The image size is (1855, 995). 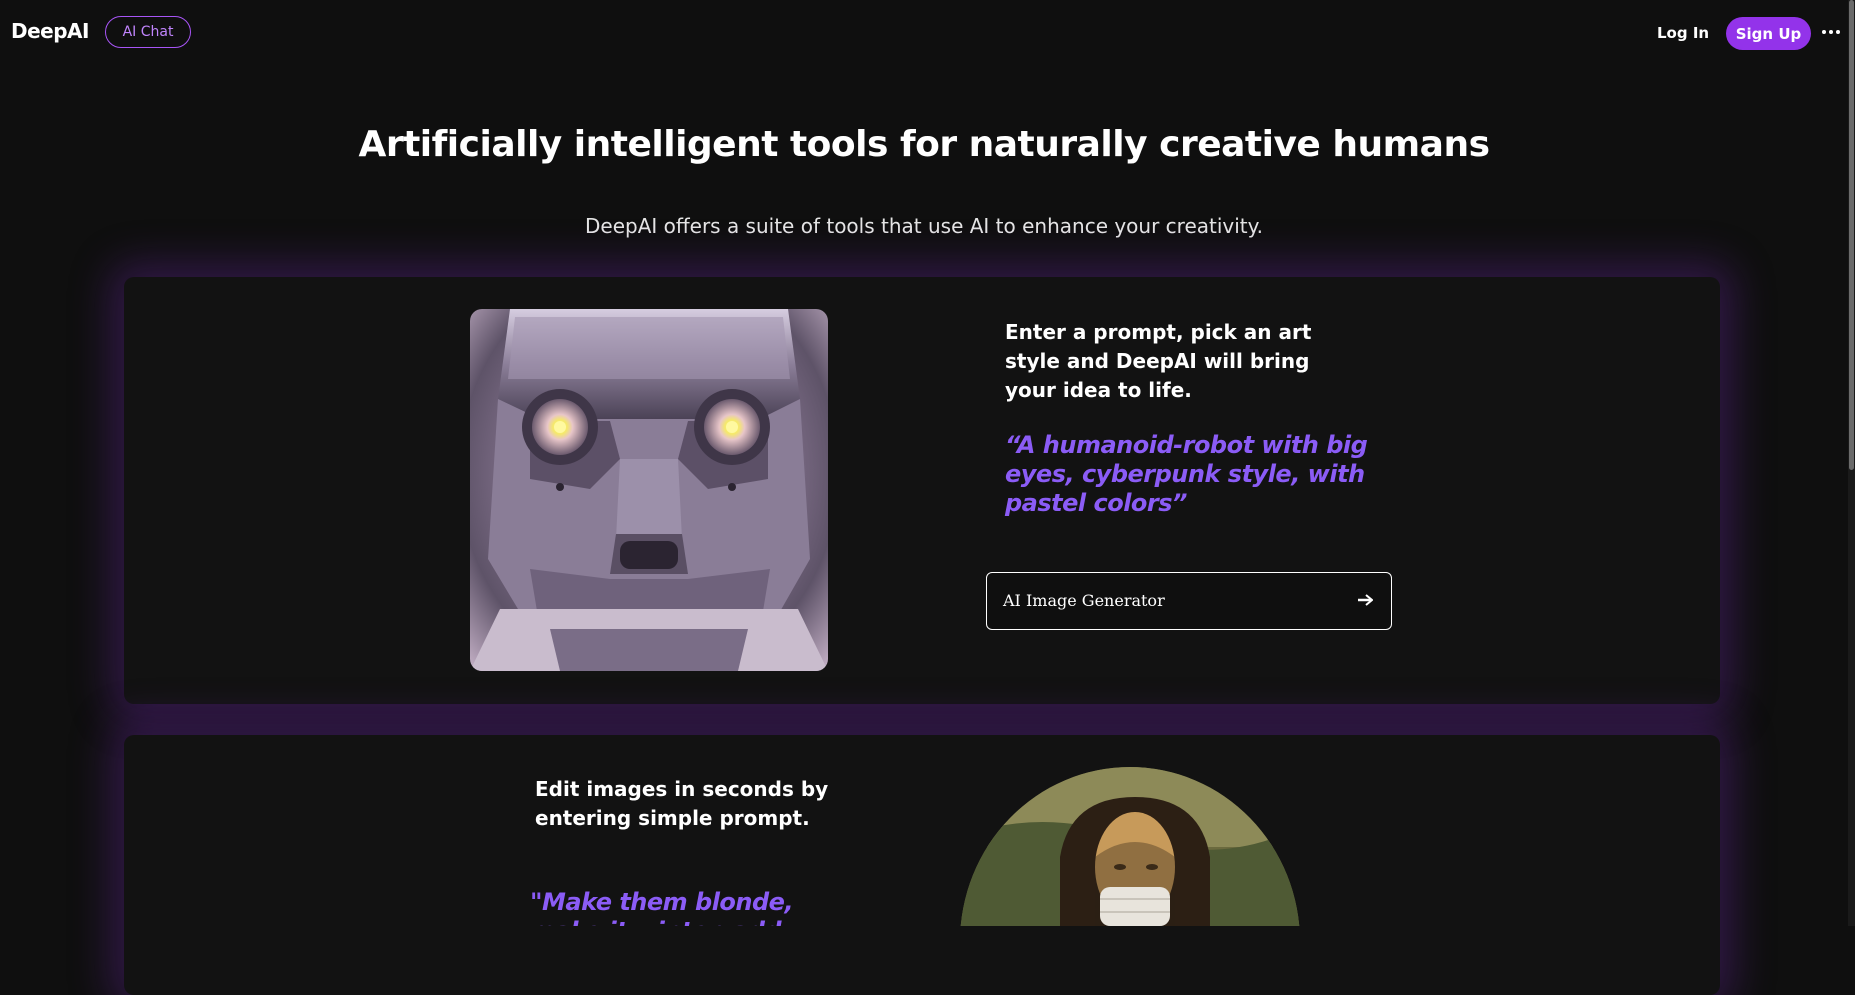 I want to click on ai-image-generator-label: AI Image Generator, so click(x=1084, y=600).